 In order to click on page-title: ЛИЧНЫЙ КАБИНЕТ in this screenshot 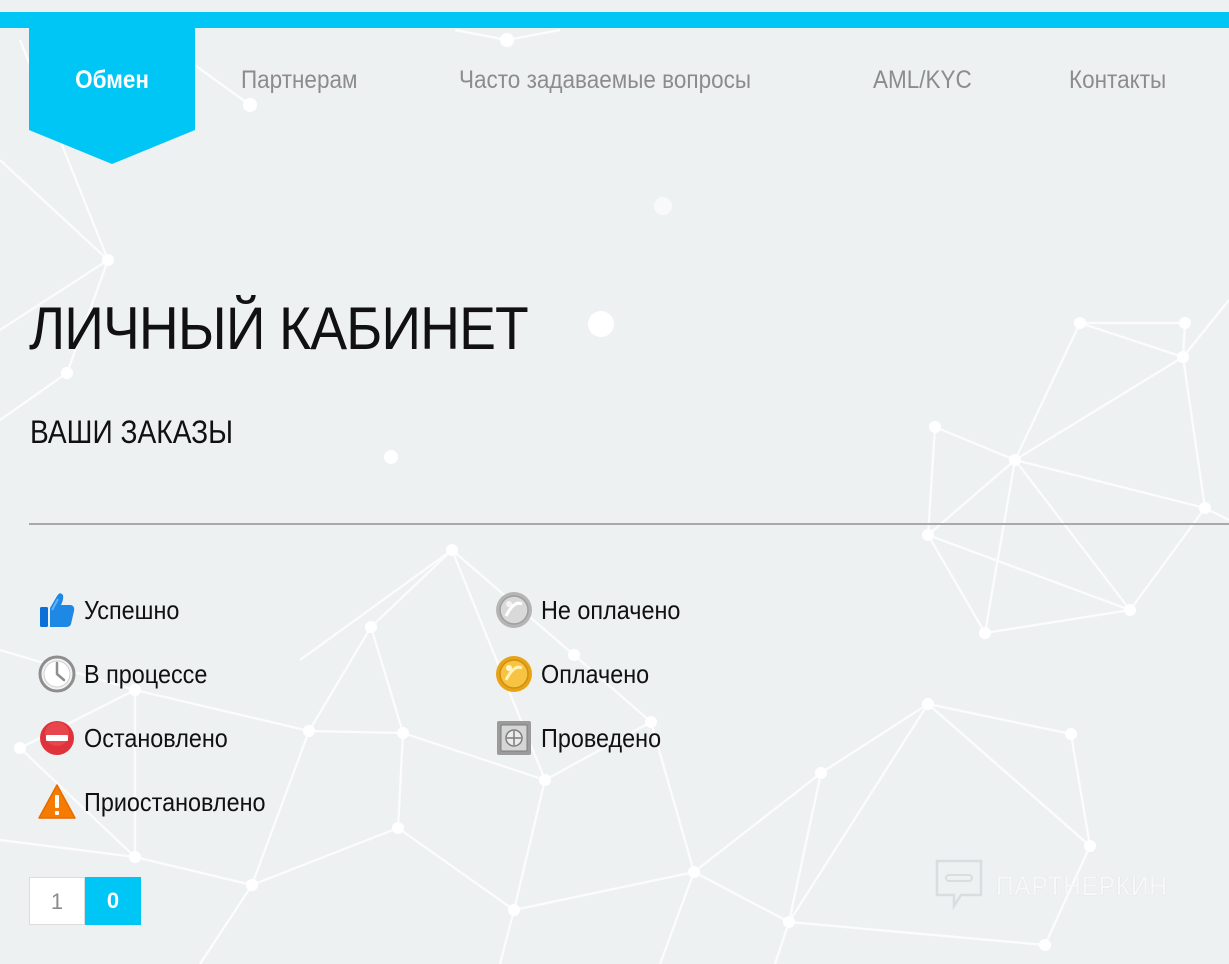, I will do `click(279, 328)`.